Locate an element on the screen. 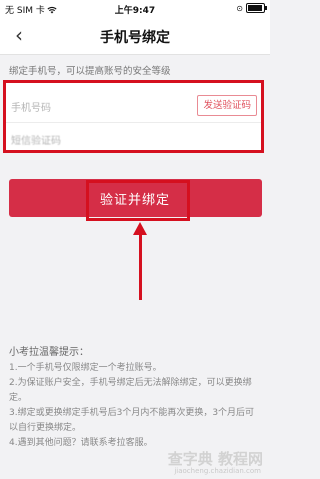 The width and height of the screenshot is (320, 479). battery-icon is located at coordinates (256, 8).